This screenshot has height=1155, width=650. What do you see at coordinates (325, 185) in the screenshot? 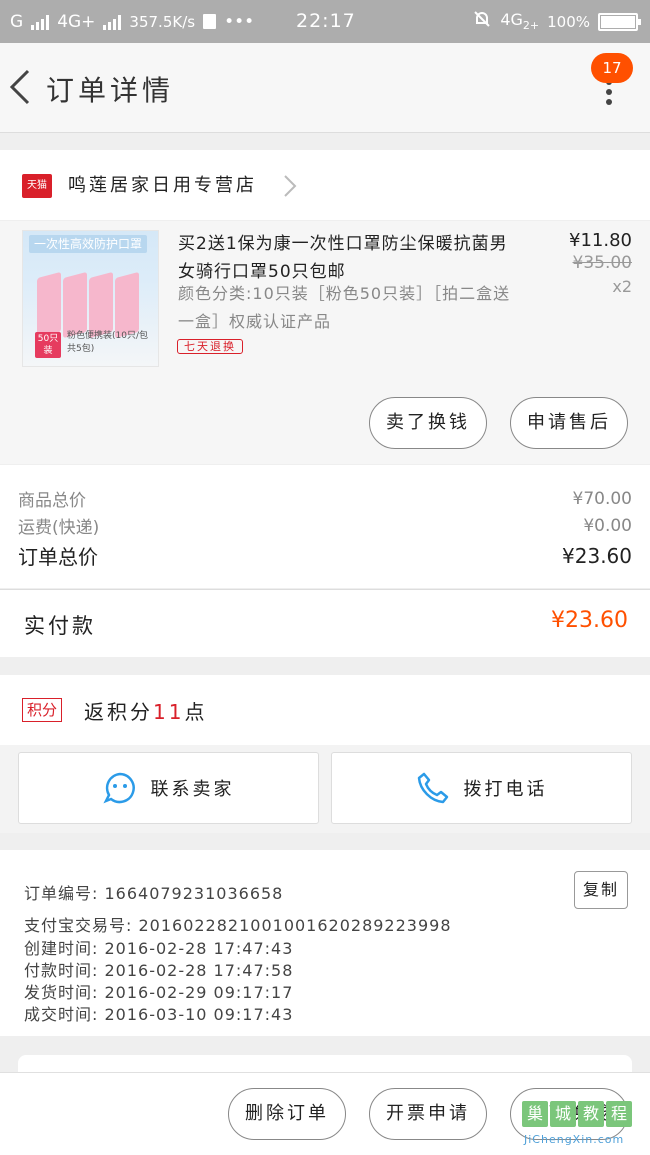
I see `store-row: 天猫 鸣莲居家日用专营店` at bounding box center [325, 185].